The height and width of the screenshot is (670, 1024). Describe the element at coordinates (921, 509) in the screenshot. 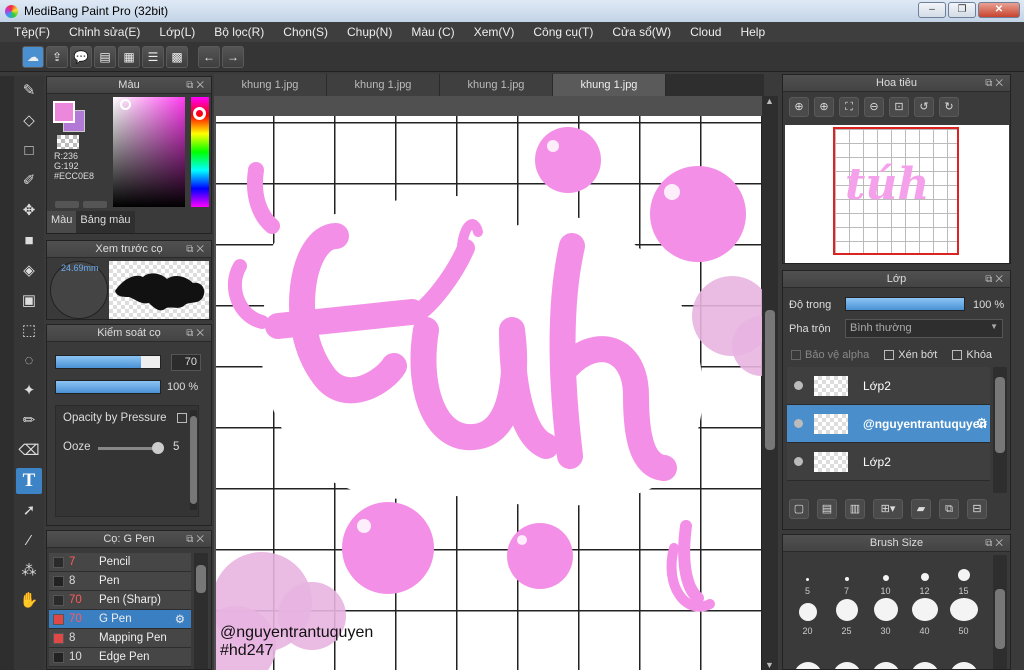

I see `new-folder-icon: ▰` at that location.